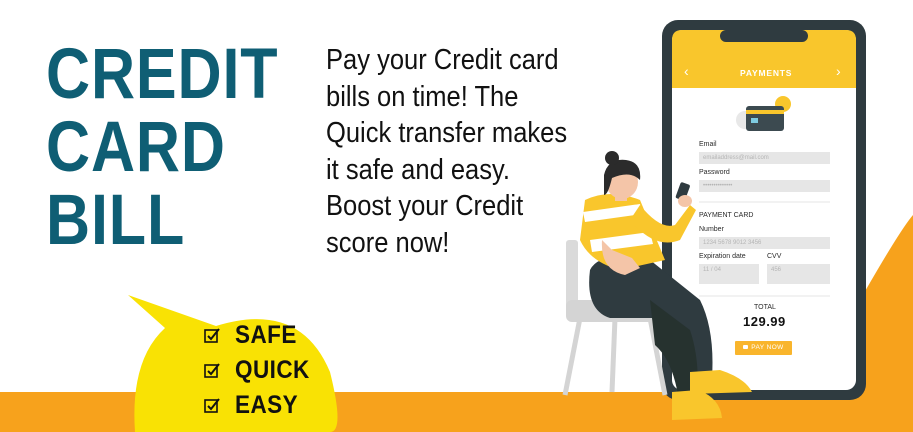 Image resolution: width=913 pixels, height=432 pixels. Describe the element at coordinates (766, 73) in the screenshot. I see `phone-app-title: PAYMENTS` at that location.